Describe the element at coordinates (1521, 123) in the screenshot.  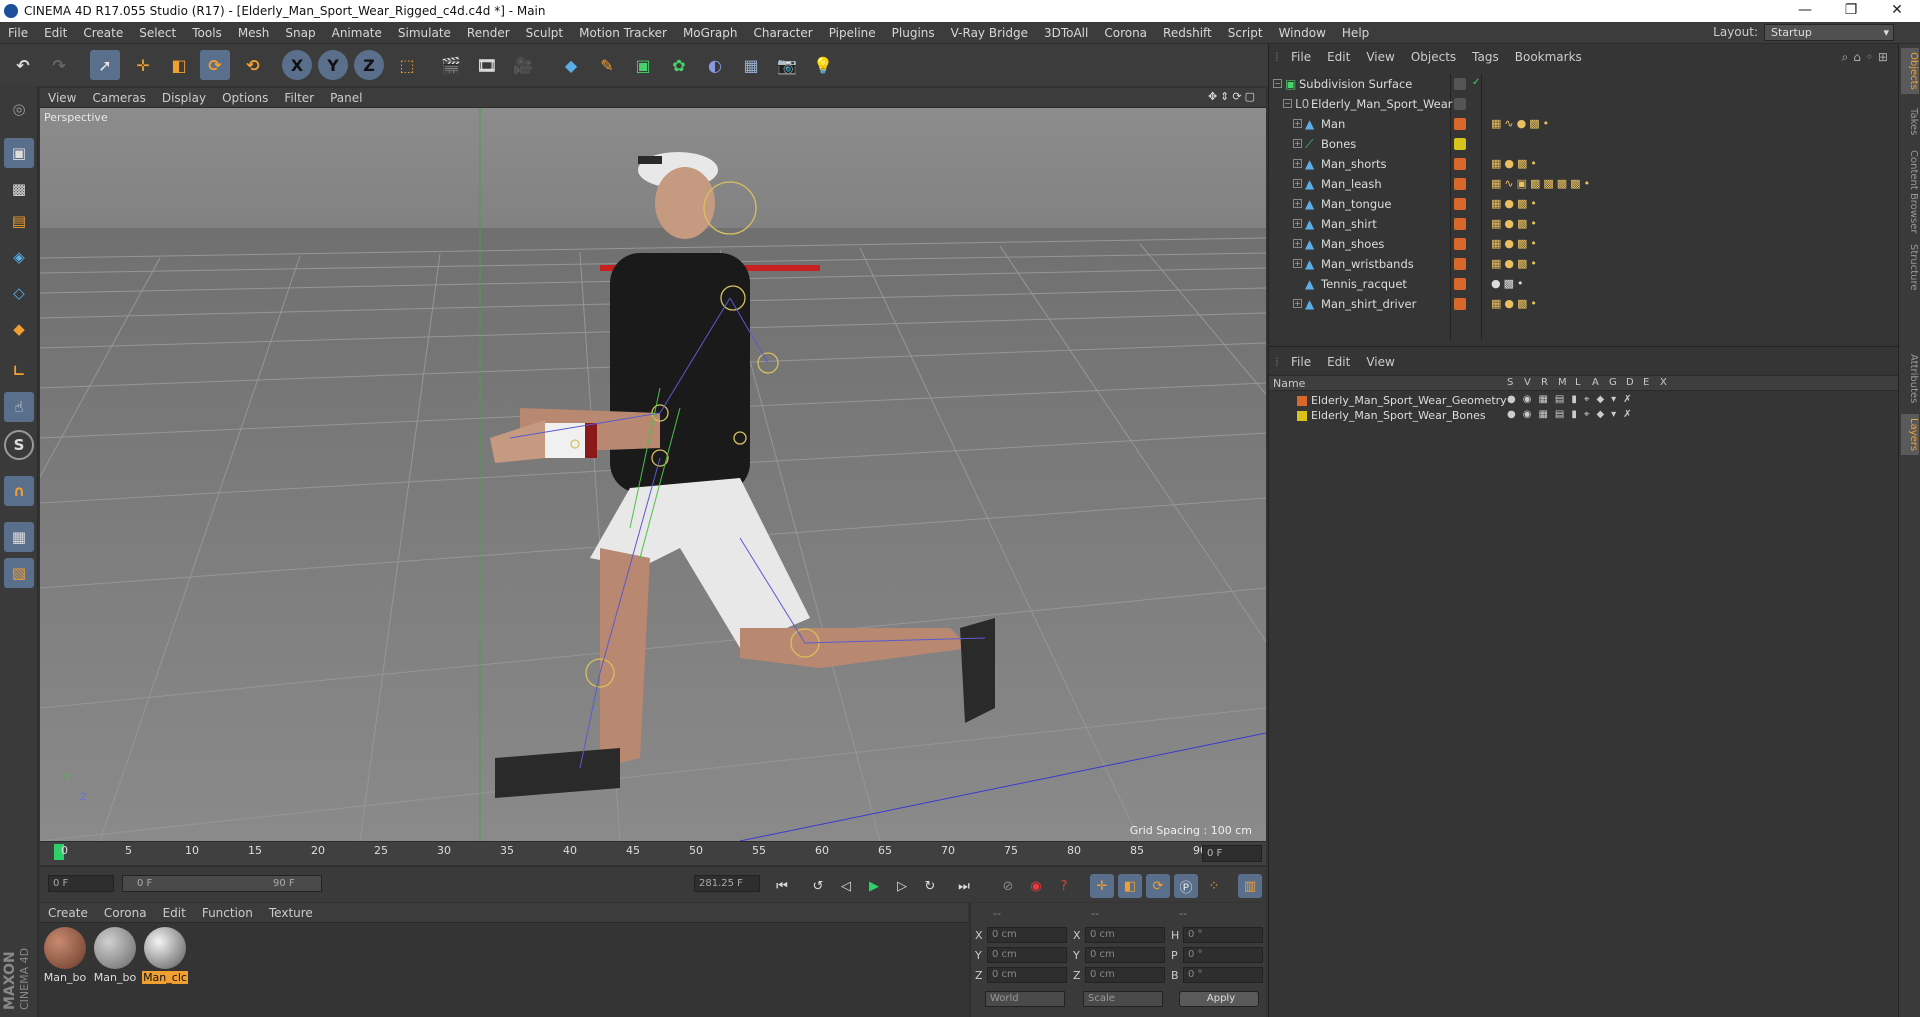
I see `object-tags: ▦∿●▩•` at that location.